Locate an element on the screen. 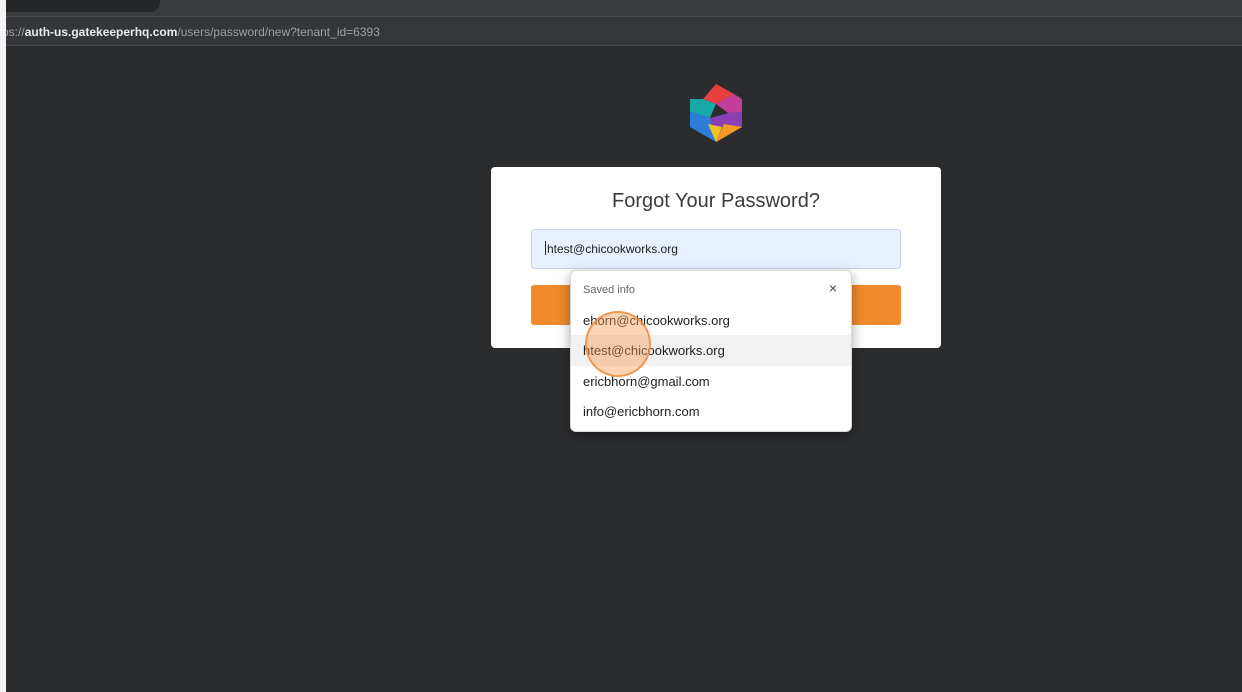  close-icon: × is located at coordinates (833, 288).